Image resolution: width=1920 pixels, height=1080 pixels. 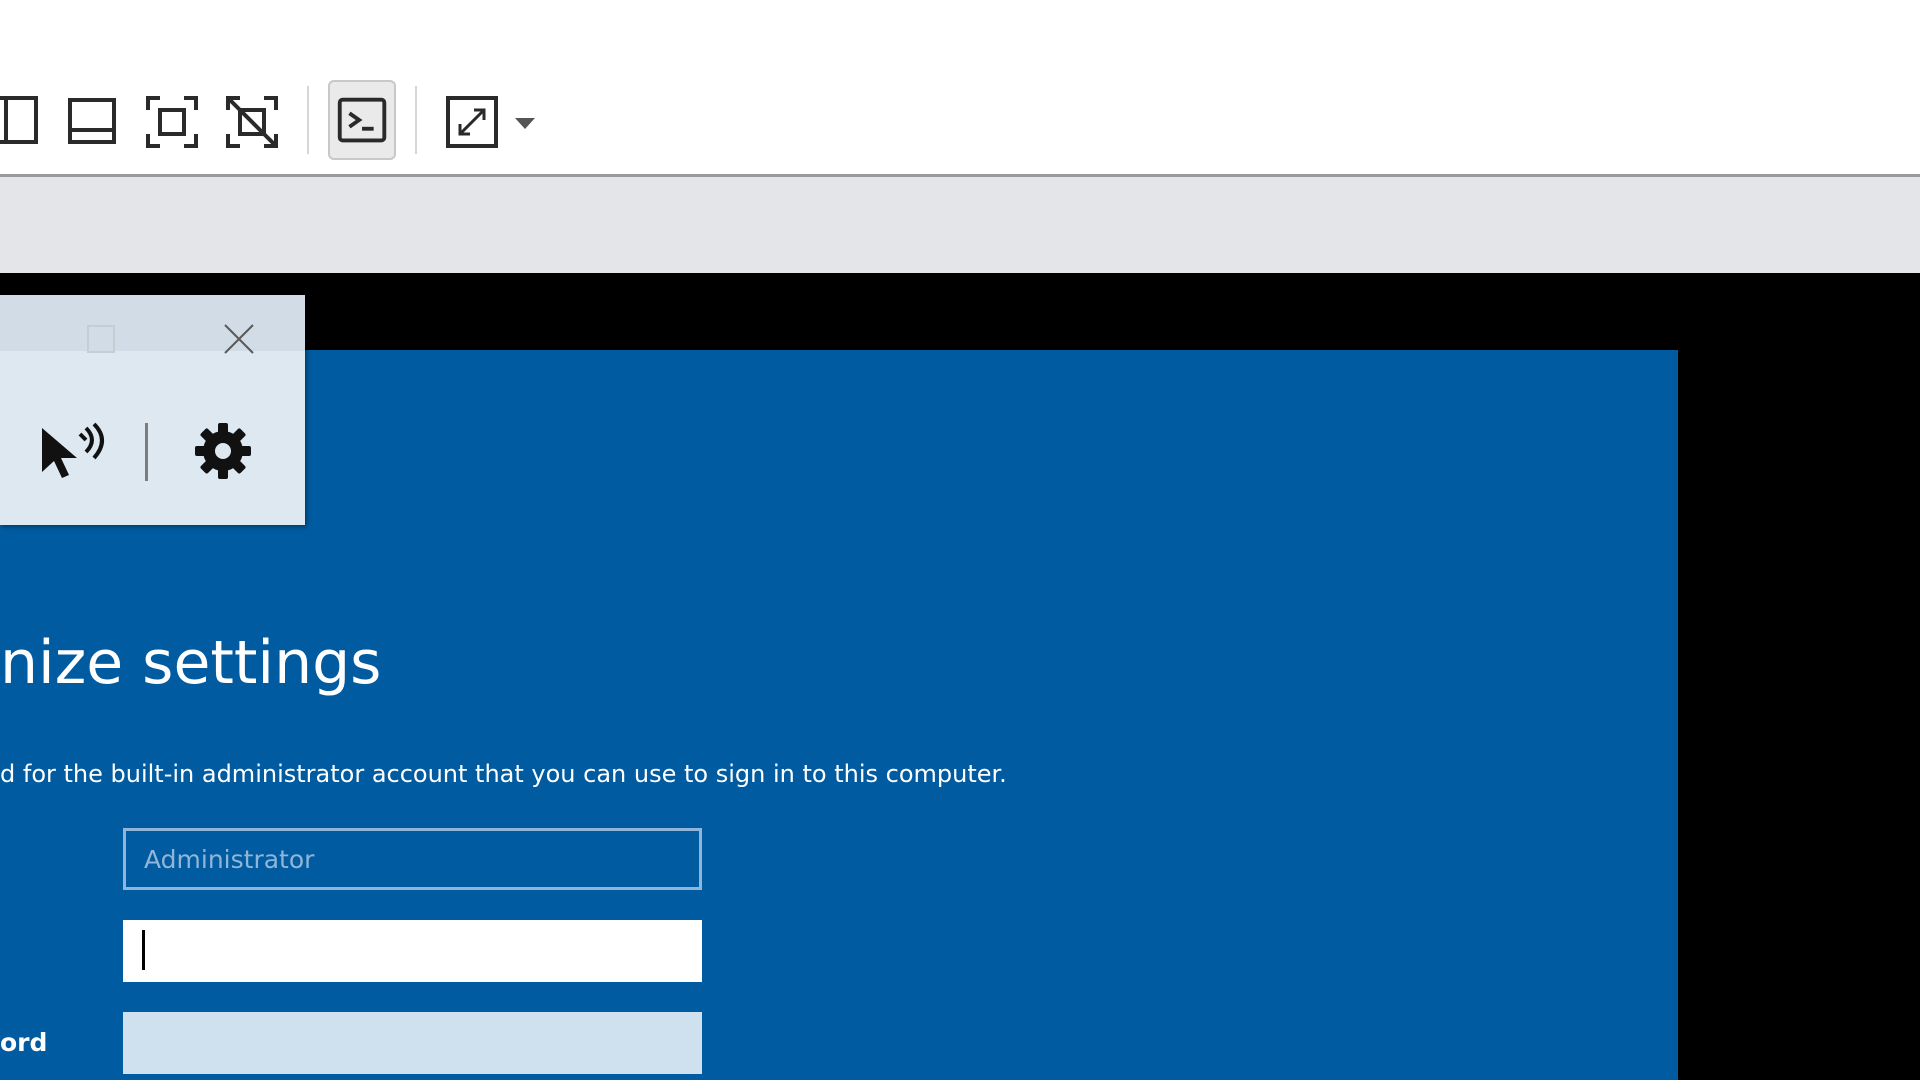 What do you see at coordinates (101, 339) in the screenshot?
I see `maximize-icon` at bounding box center [101, 339].